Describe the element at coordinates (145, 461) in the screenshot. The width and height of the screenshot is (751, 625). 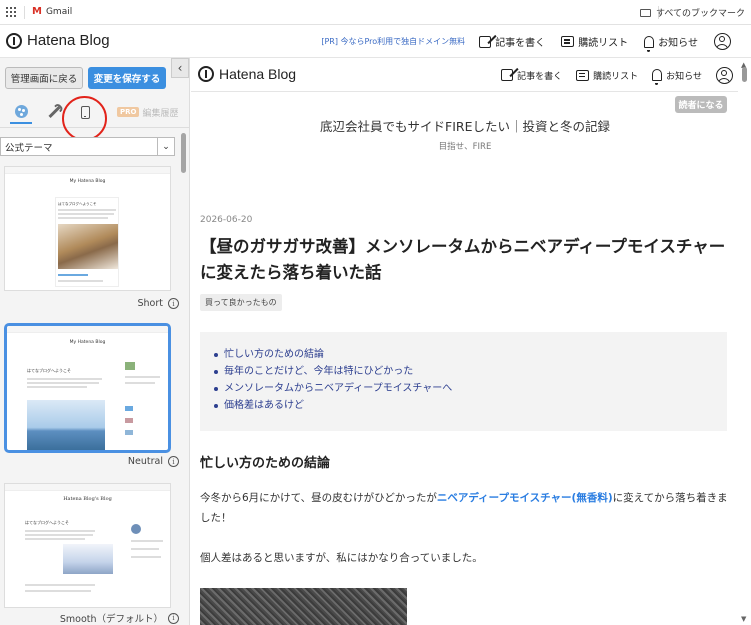
I see `theme-name: Neutral` at that location.